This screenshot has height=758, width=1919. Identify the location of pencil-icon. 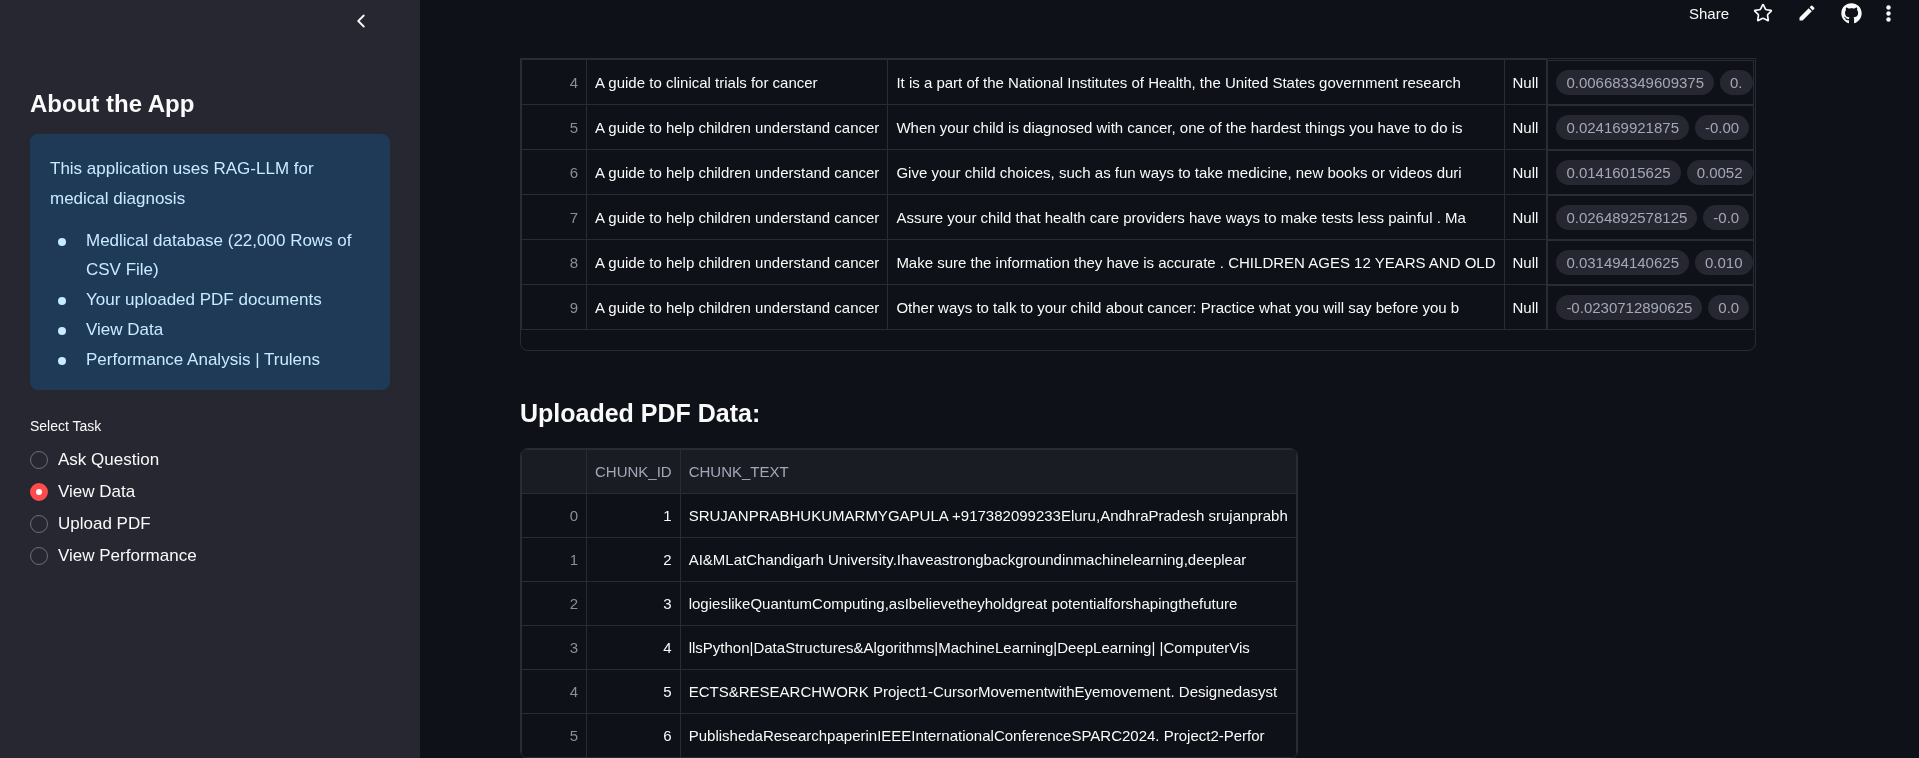
(1807, 13).